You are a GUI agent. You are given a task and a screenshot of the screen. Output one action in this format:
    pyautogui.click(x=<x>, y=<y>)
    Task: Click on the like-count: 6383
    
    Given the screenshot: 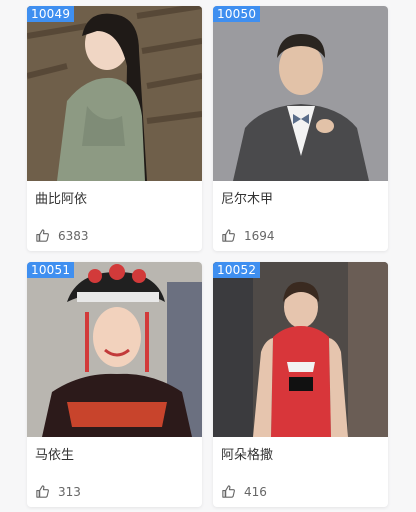 What is the action you would take?
    pyautogui.click(x=73, y=235)
    